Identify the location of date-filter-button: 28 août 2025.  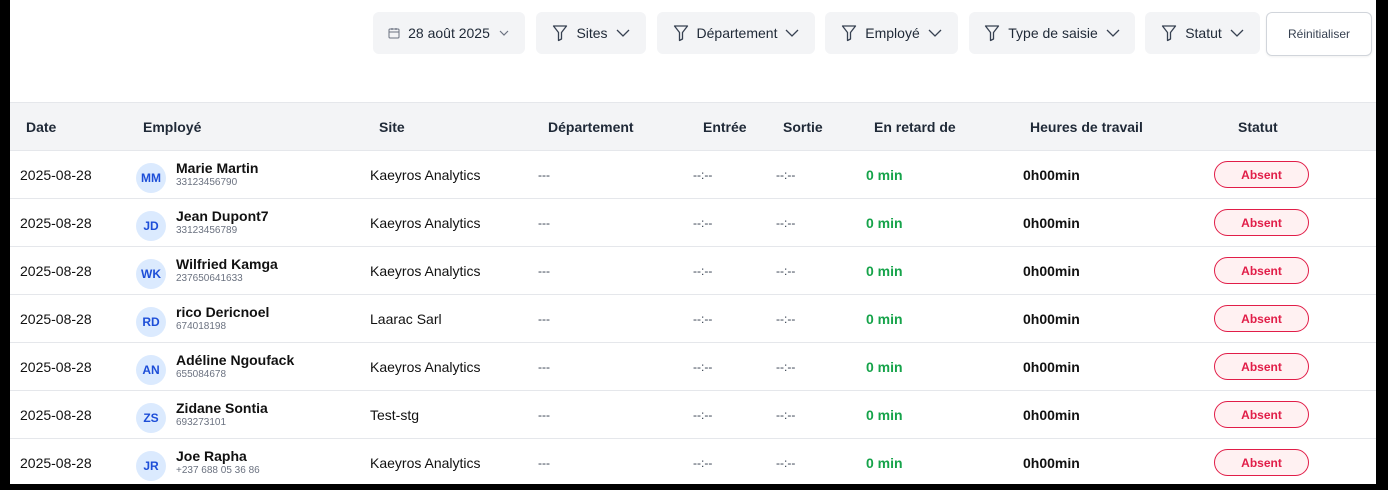
(449, 33).